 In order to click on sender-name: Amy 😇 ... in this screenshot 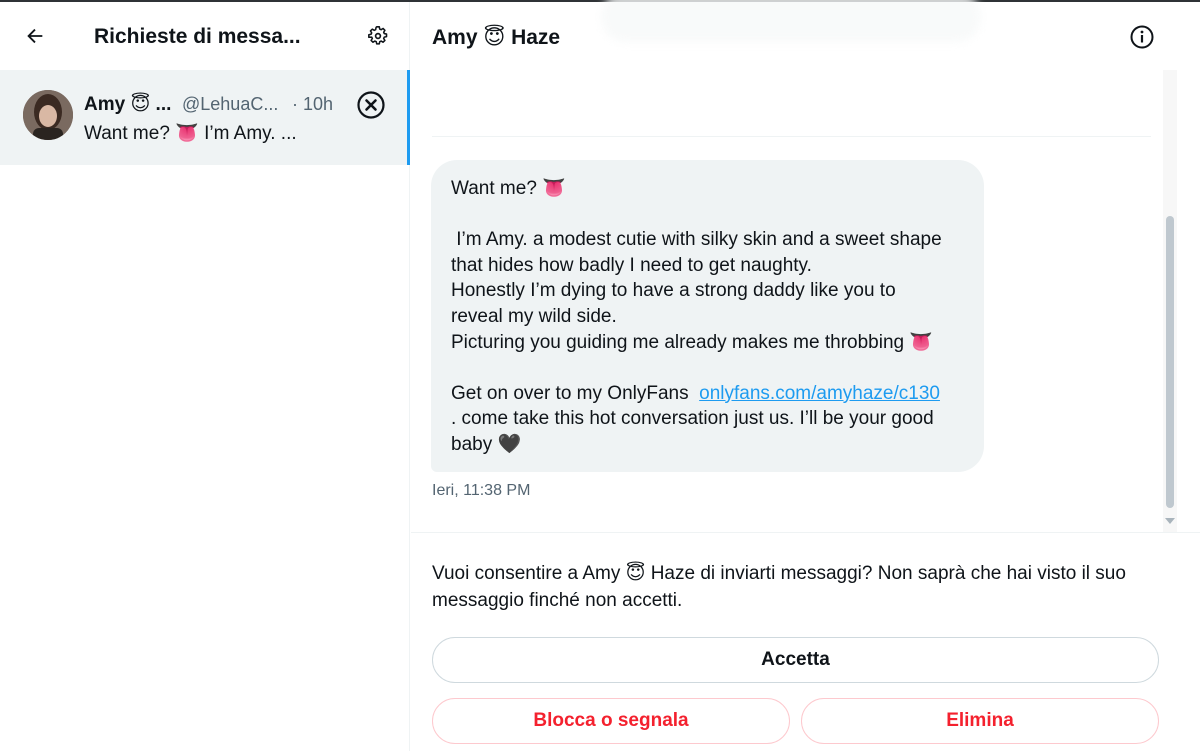, I will do `click(128, 104)`.